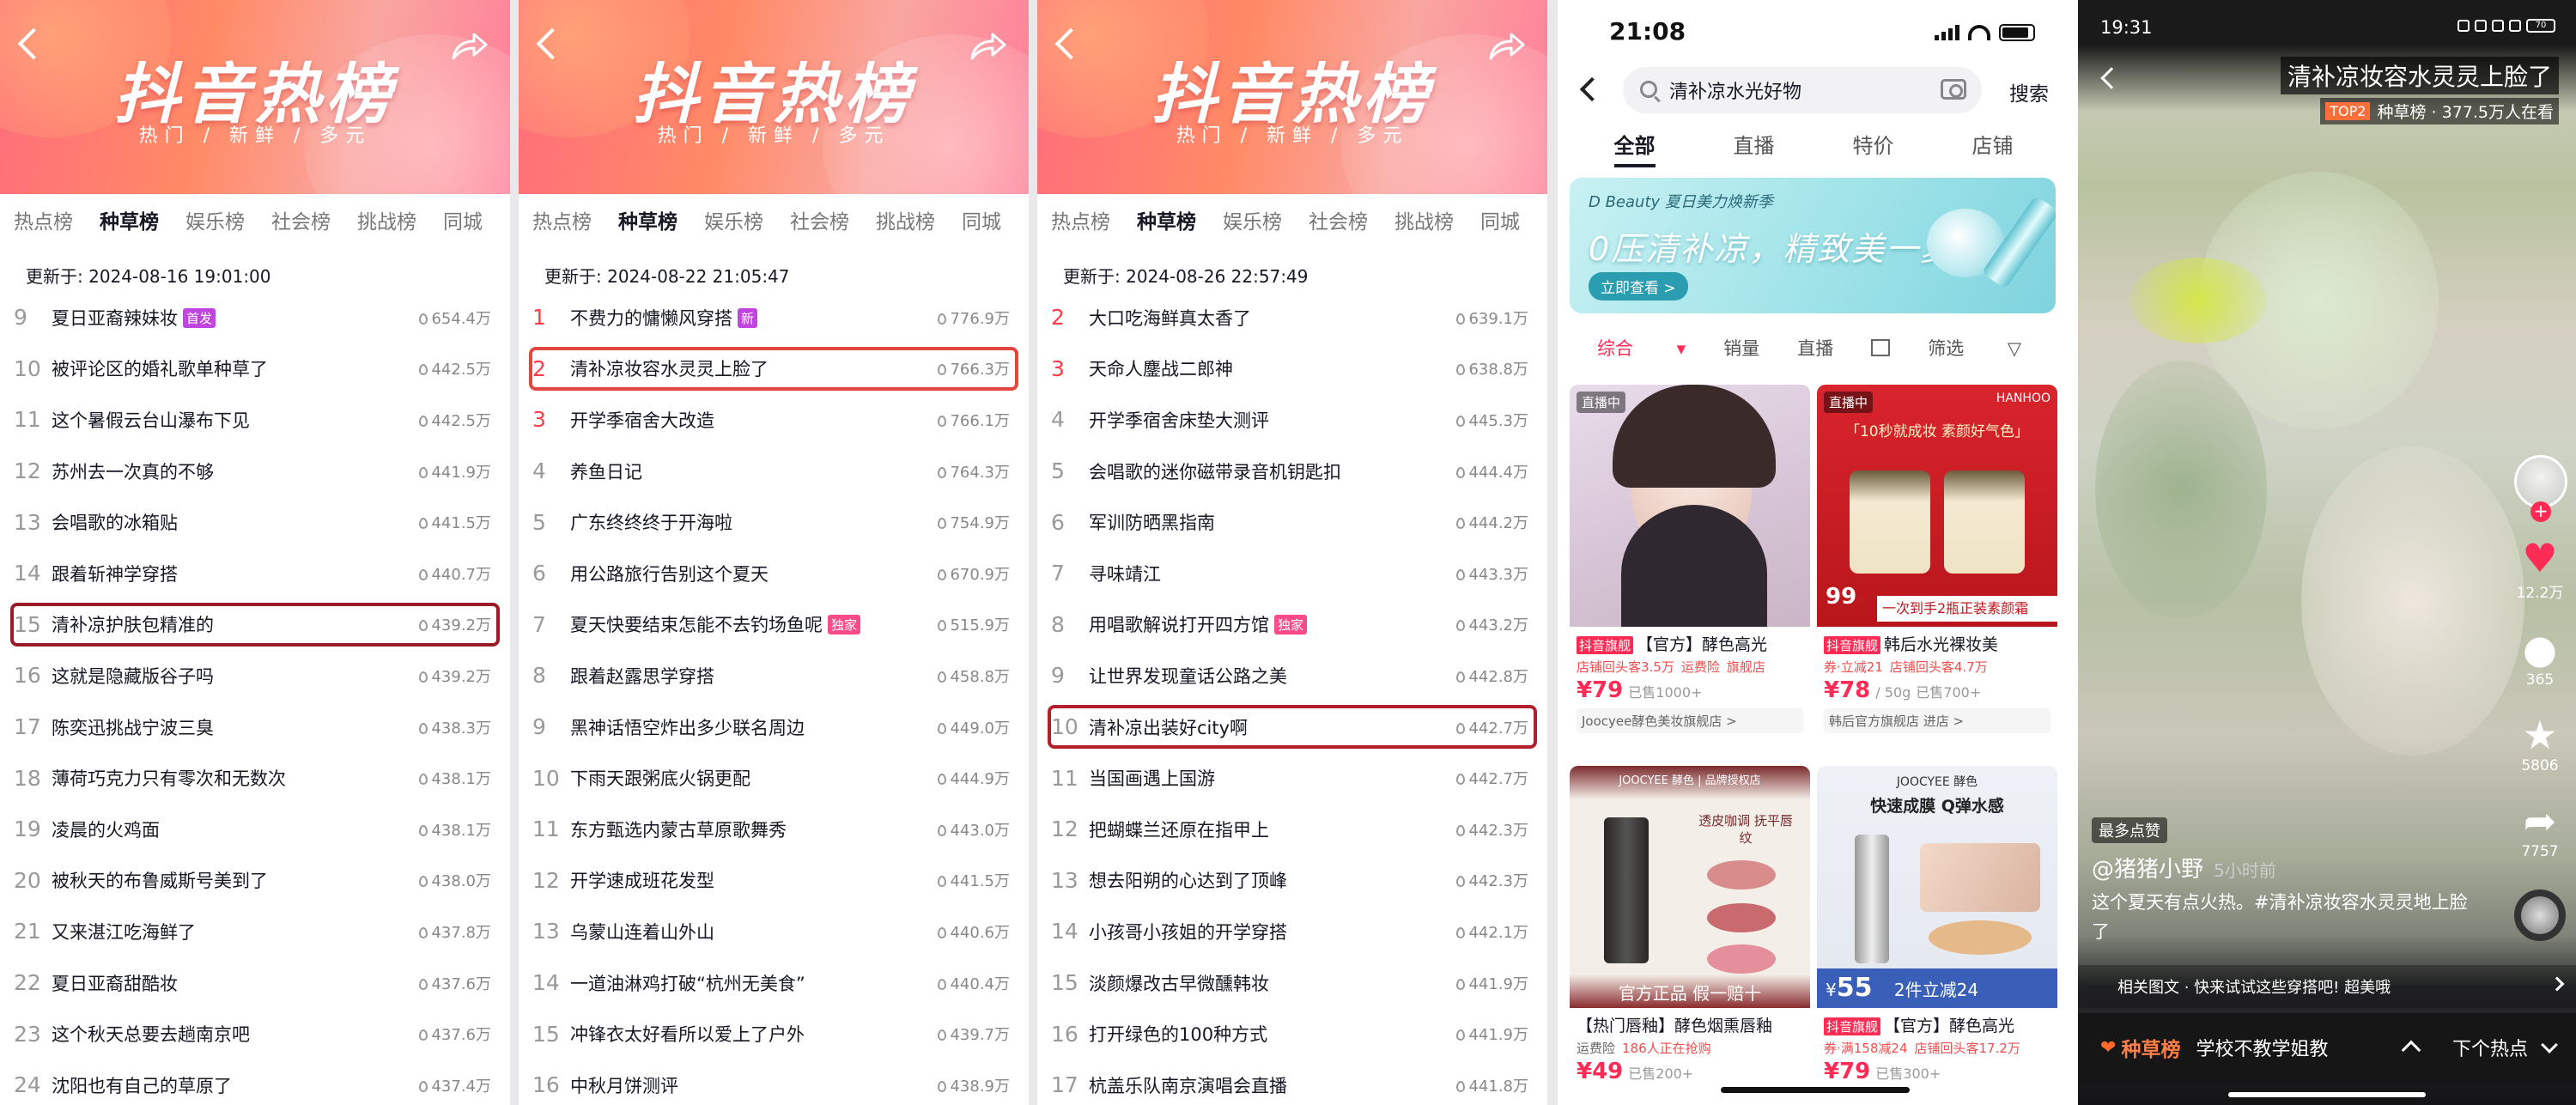 This screenshot has width=2576, height=1105. I want to click on hot-list-row: 2 清补凉妆容水灵灵上脸了 766.3万, so click(774, 369).